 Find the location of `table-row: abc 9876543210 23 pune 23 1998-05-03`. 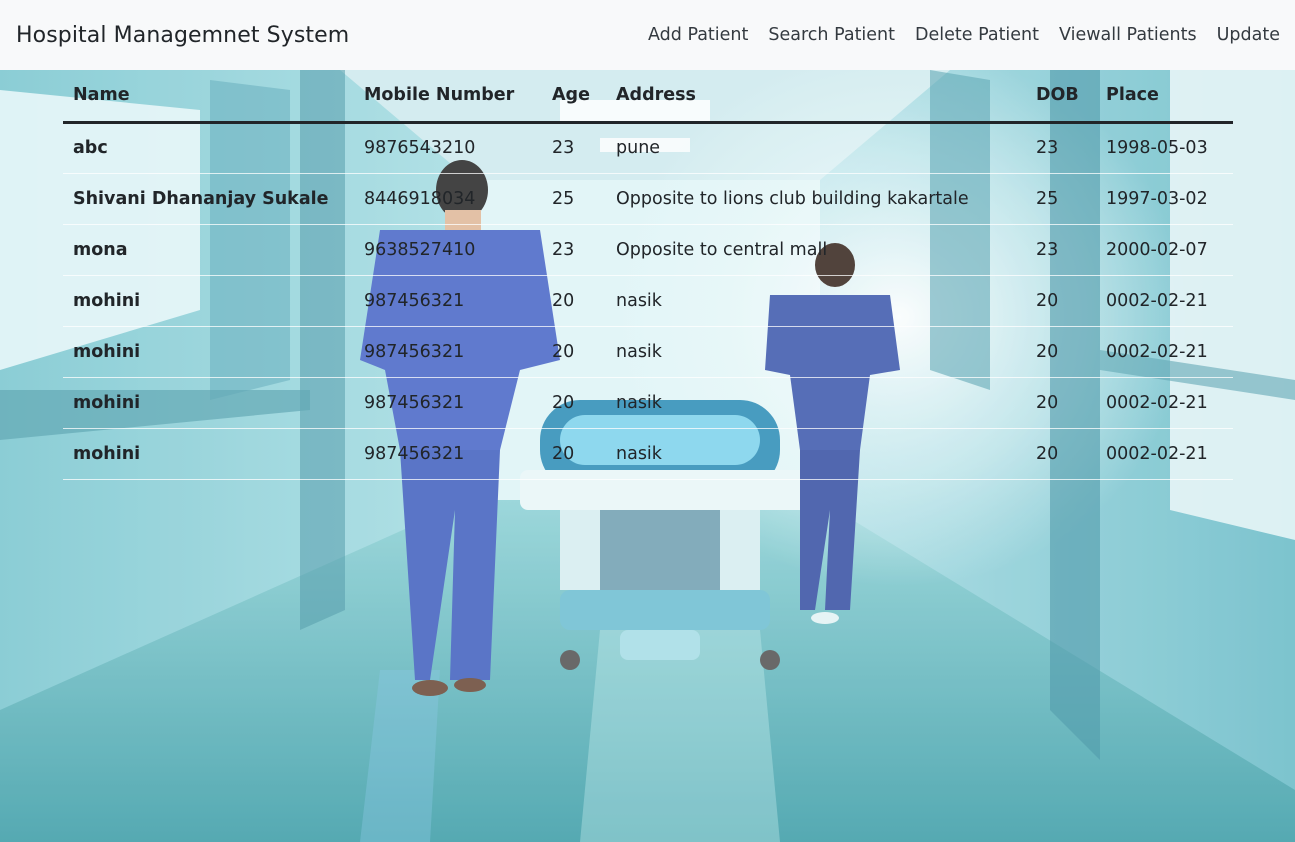

table-row: abc 9876543210 23 pune 23 1998-05-03 is located at coordinates (648, 147).